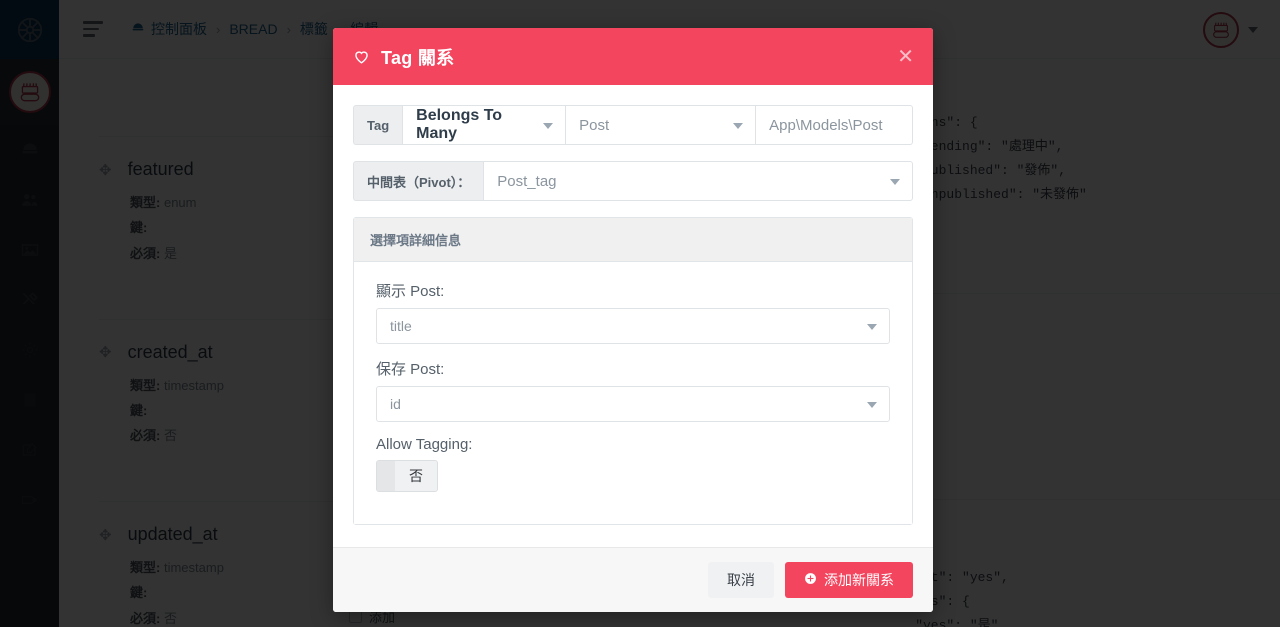  Describe the element at coordinates (378, 125) in the screenshot. I see `relation-source-label: Tag` at that location.